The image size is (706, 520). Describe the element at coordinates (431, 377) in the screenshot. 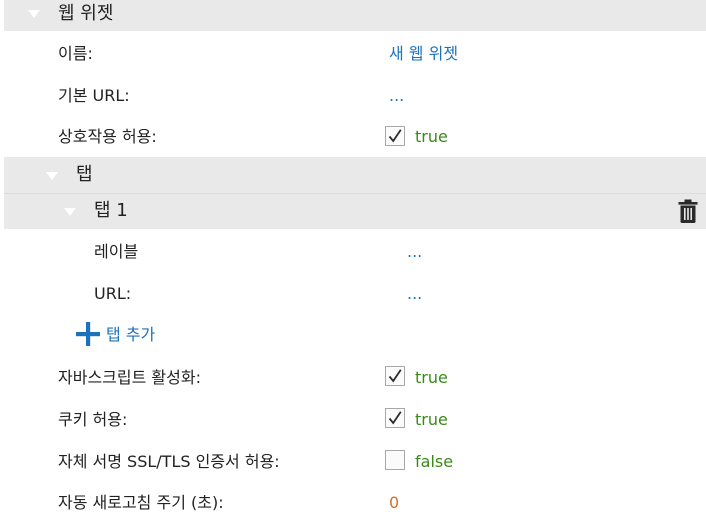

I see `enable-javascript-value: true` at that location.